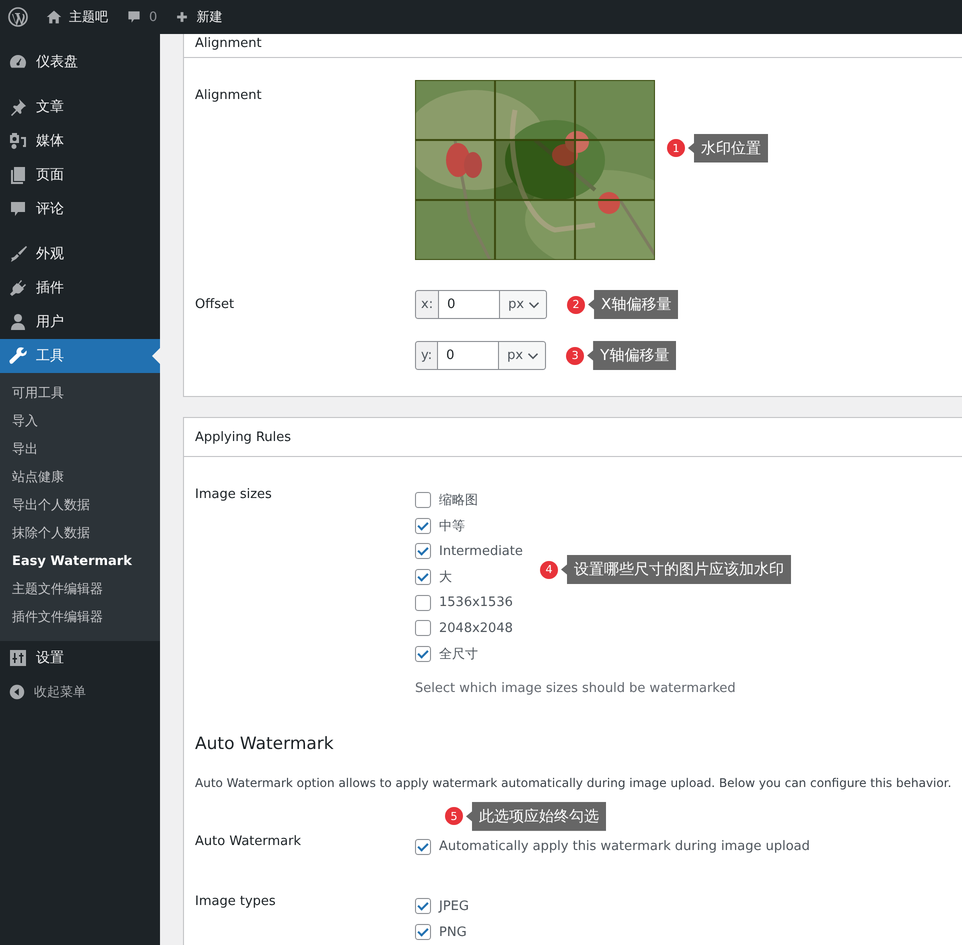  I want to click on comments-link: 0, so click(142, 17).